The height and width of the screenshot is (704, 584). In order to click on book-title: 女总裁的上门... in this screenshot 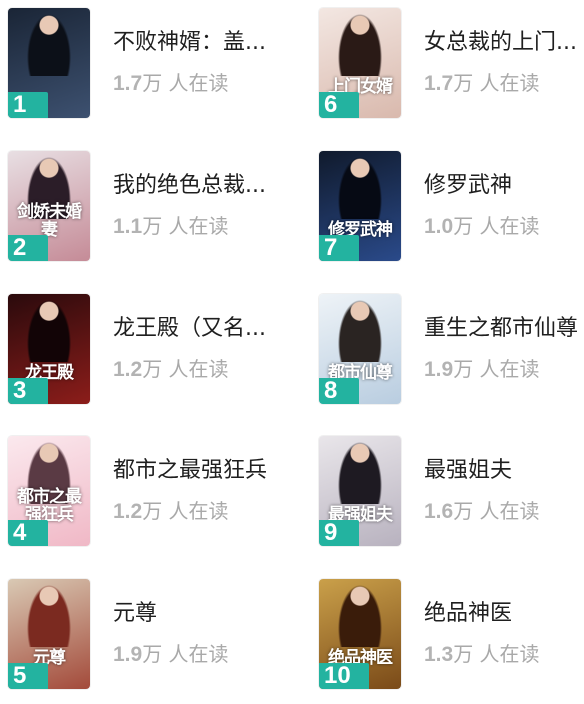, I will do `click(500, 42)`.